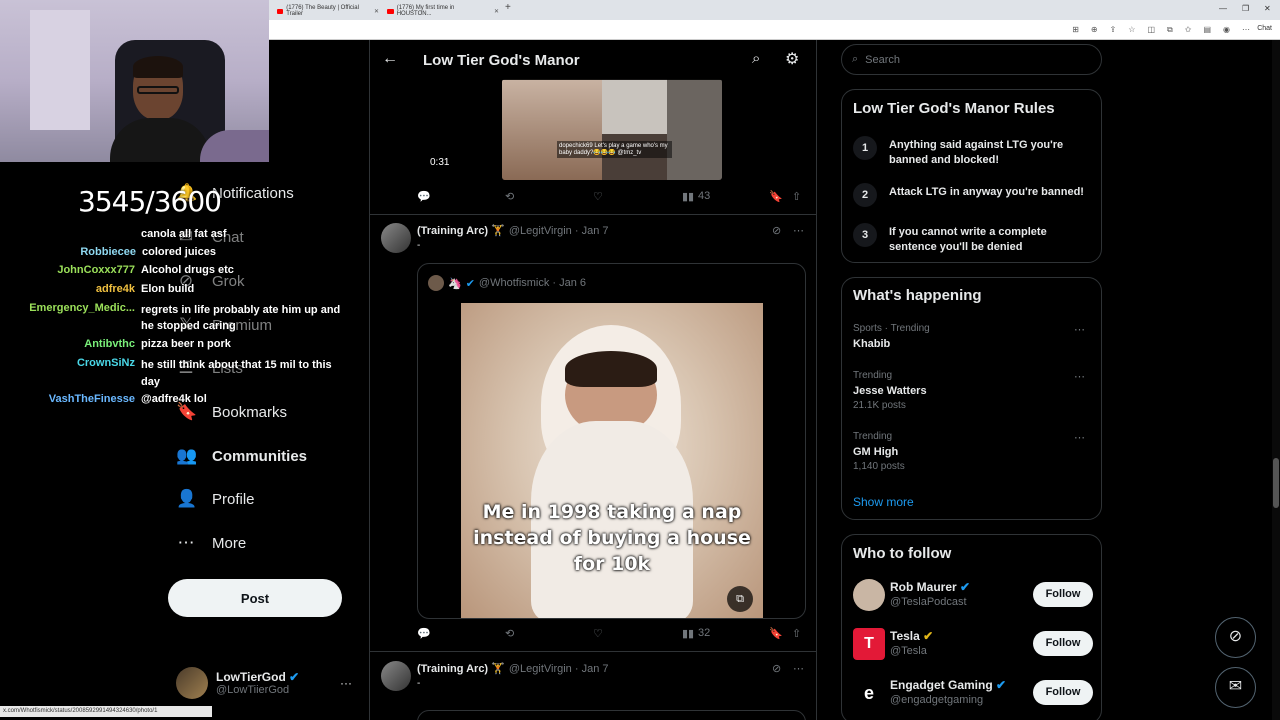  Describe the element at coordinates (187, 455) in the screenshot. I see `communities-icon: 👥` at that location.